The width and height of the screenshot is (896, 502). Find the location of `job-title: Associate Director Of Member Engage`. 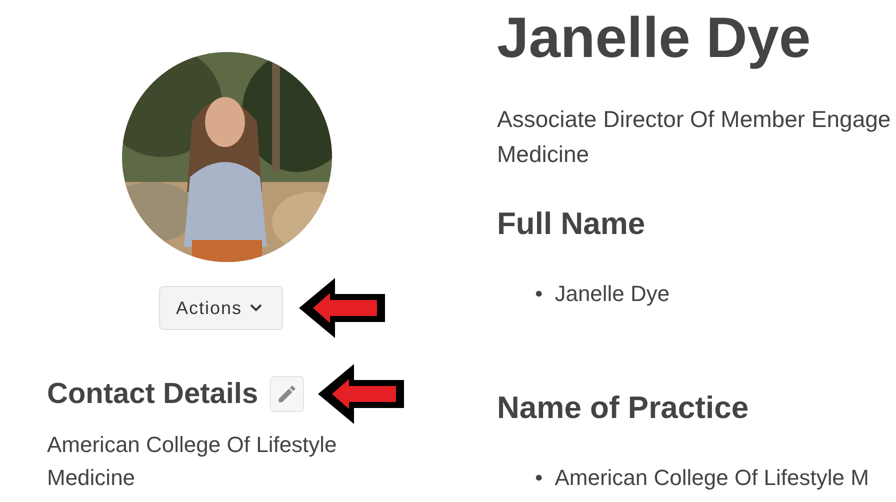

job-title: Associate Director Of Member Engage is located at coordinates (694, 119).